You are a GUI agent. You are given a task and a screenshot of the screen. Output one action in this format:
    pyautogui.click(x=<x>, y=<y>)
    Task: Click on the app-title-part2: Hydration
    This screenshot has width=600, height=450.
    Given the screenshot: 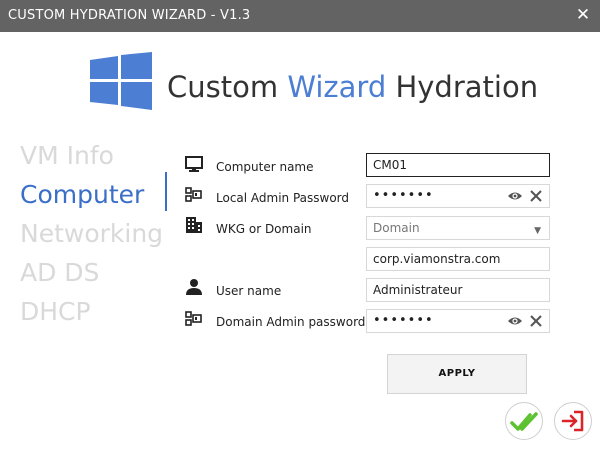 What is the action you would take?
    pyautogui.click(x=462, y=87)
    